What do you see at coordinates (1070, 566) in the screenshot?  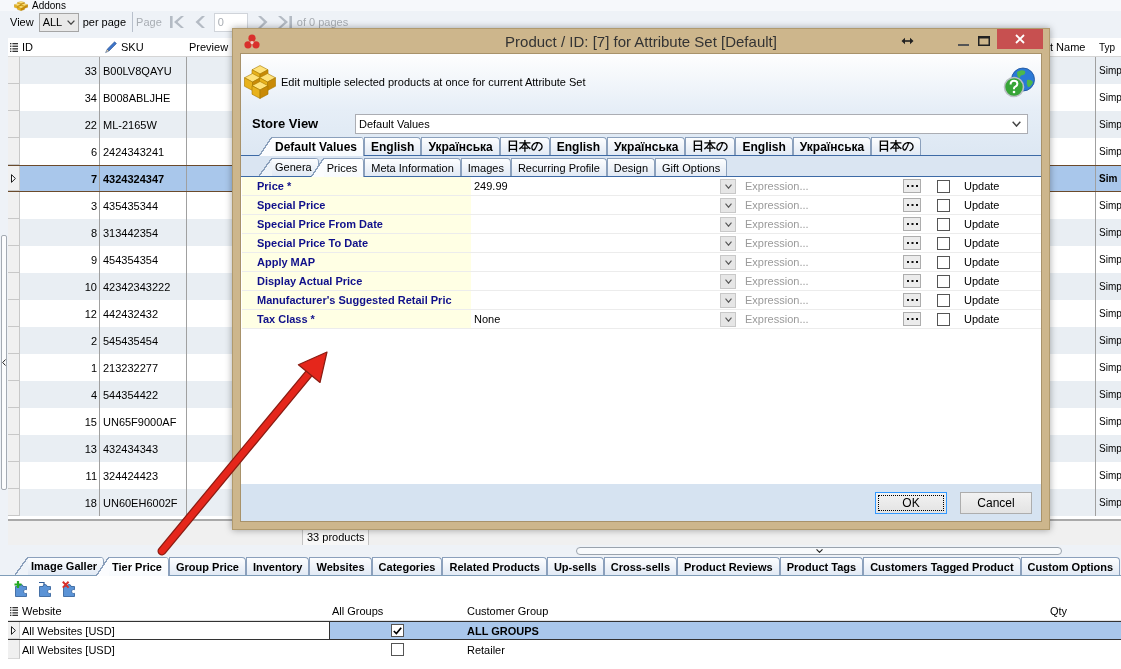 I see `product-tab: Custom Options` at bounding box center [1070, 566].